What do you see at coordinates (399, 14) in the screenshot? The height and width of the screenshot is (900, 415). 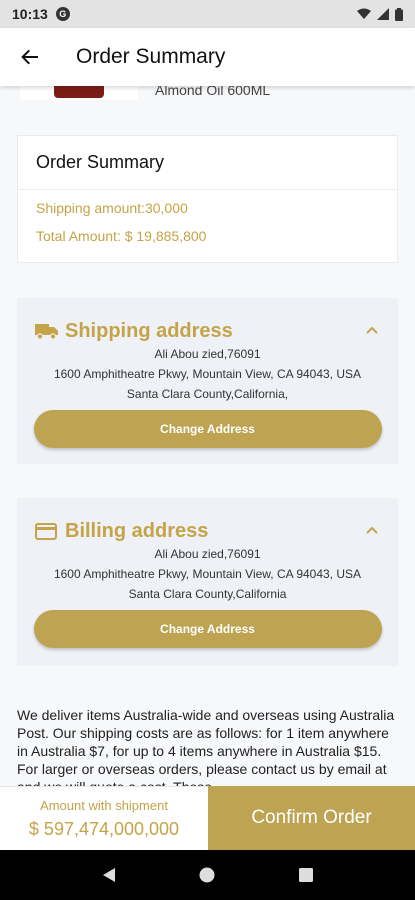 I see `battery-icon` at bounding box center [399, 14].